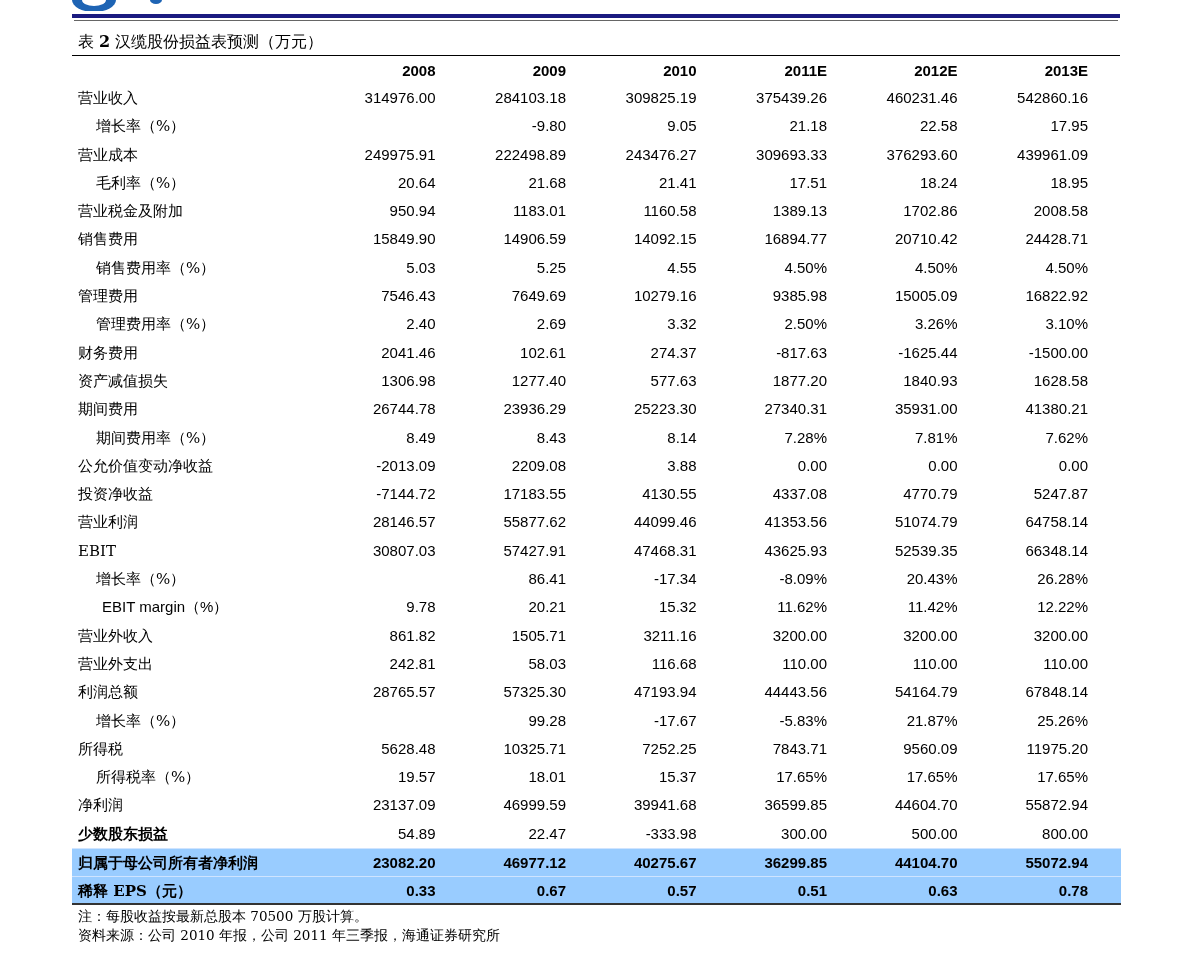 This screenshot has height=959, width=1191. Describe the element at coordinates (534, 239) in the screenshot. I see `table-cell: 14906.59` at that location.